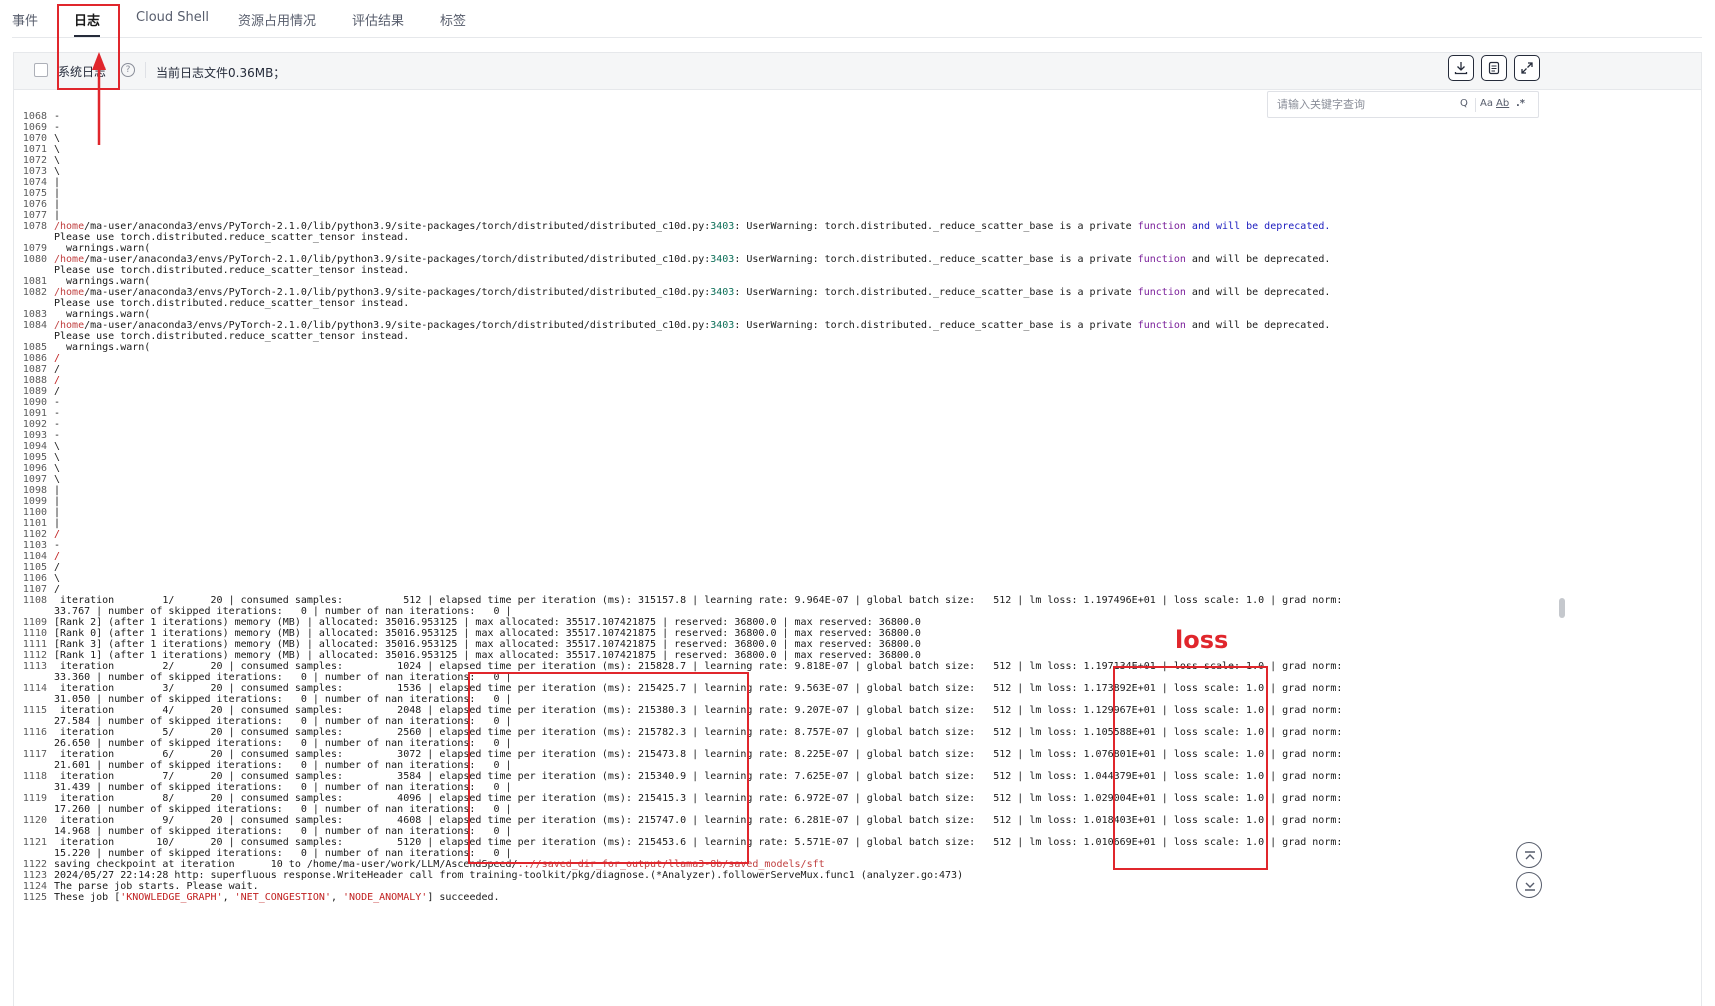 This screenshot has width=1715, height=1006. I want to click on search-icon: Q, so click(1464, 103).